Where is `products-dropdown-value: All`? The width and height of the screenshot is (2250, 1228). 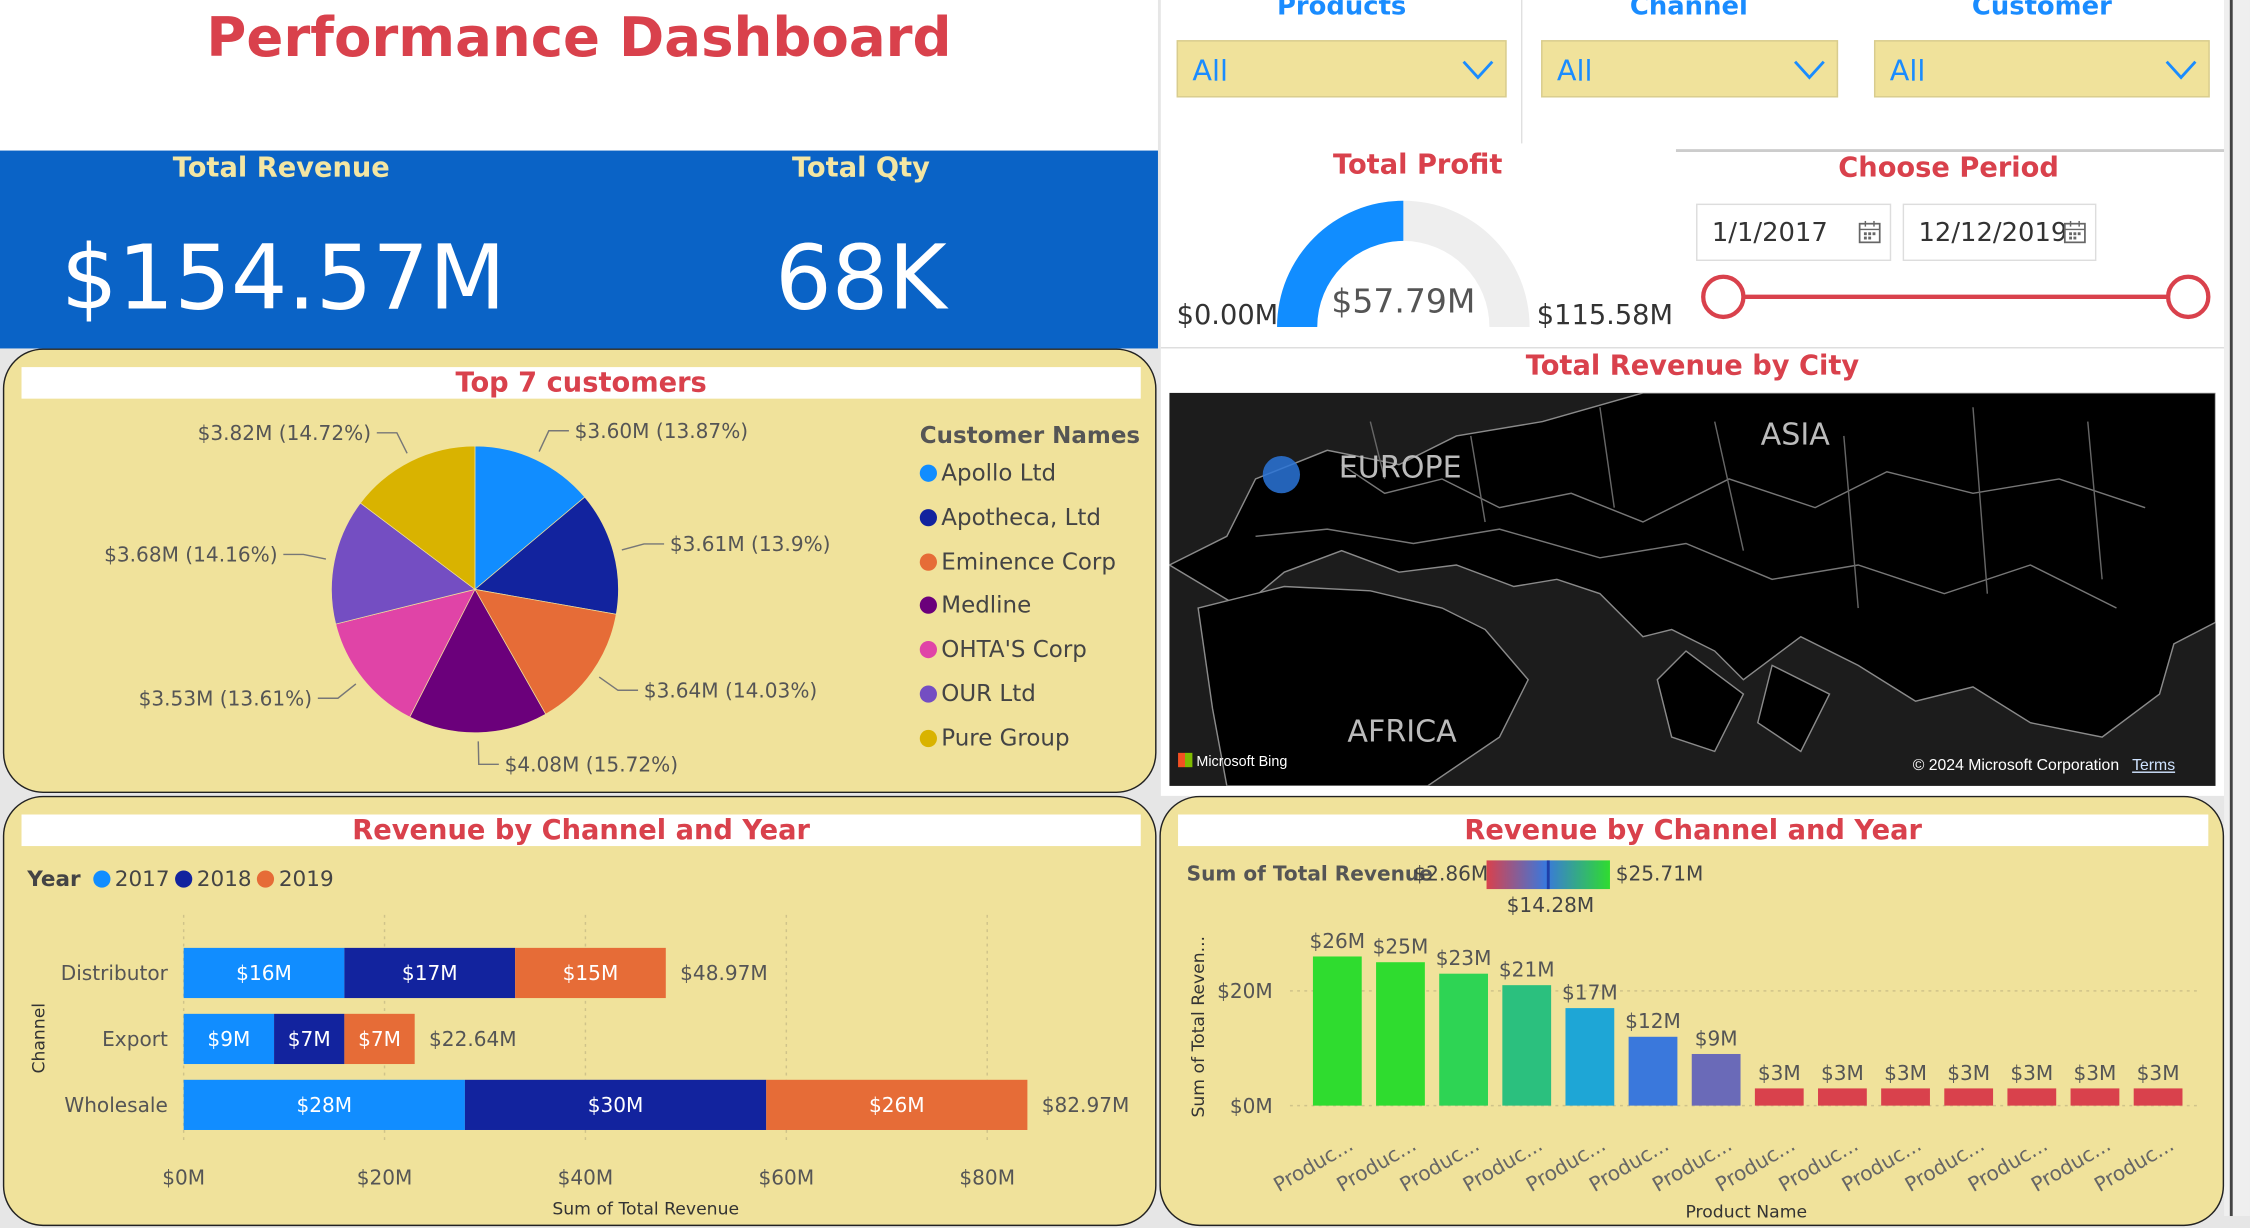
products-dropdown-value: All is located at coordinates (1210, 70).